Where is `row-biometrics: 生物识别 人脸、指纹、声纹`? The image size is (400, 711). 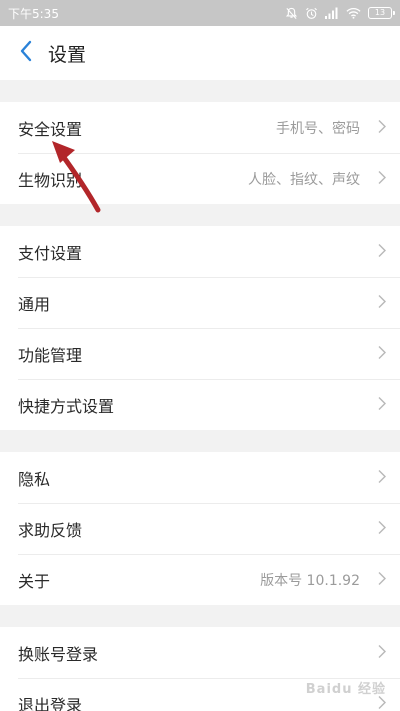 row-biometrics: 生物识别 人脸、指纹、声纹 is located at coordinates (200, 178).